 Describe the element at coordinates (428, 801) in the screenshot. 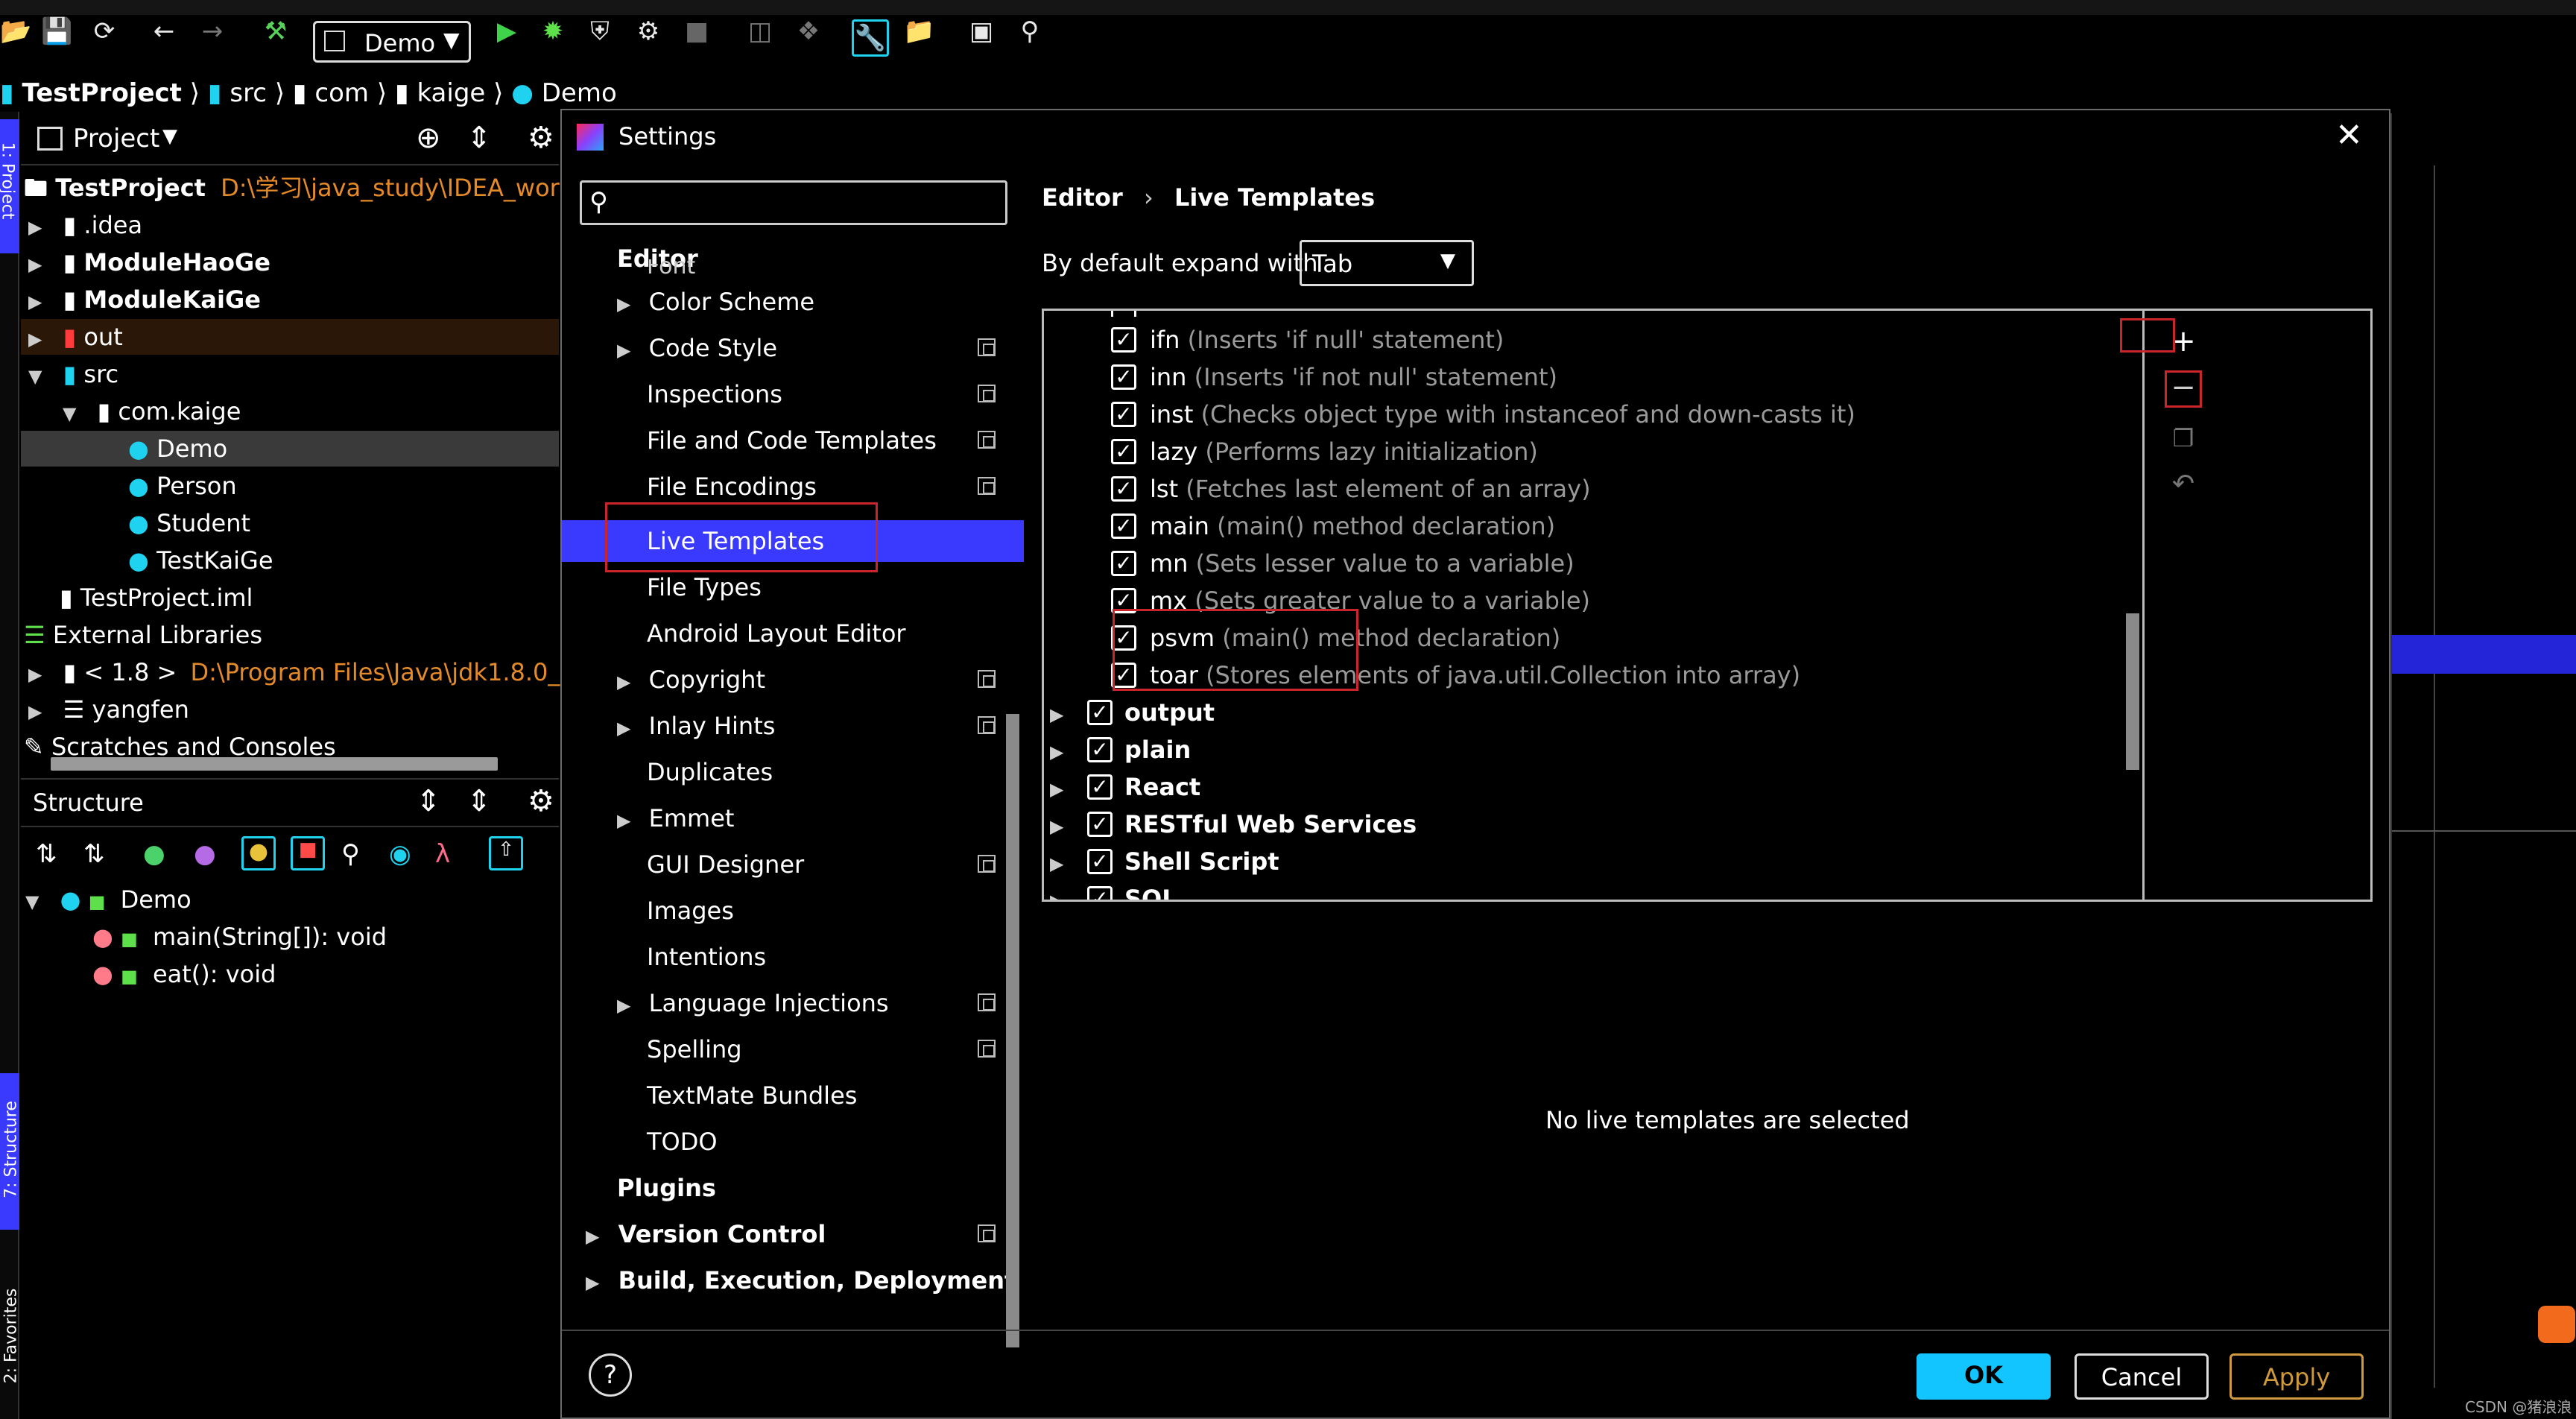

I see `expand-all-icon: ⇕` at that location.